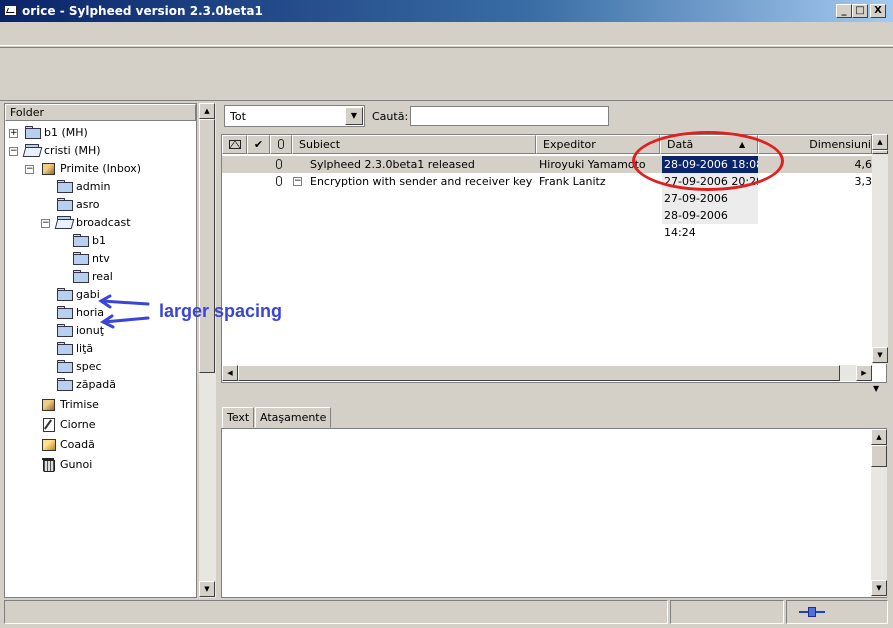 This screenshot has width=893, height=628. Describe the element at coordinates (840, 144) in the screenshot. I see `col-size-label: Dimensiuni` at that location.